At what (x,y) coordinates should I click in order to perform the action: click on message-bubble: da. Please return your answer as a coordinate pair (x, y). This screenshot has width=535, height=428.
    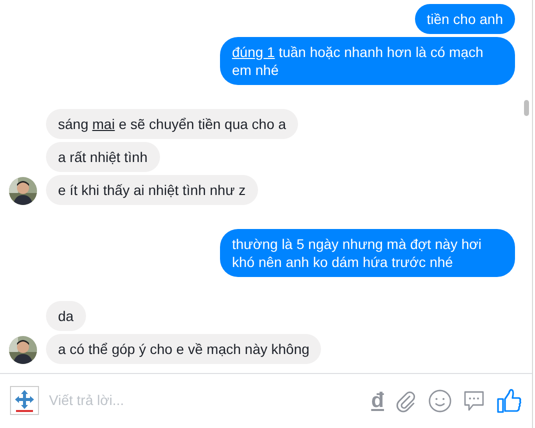
    Looking at the image, I should click on (66, 316).